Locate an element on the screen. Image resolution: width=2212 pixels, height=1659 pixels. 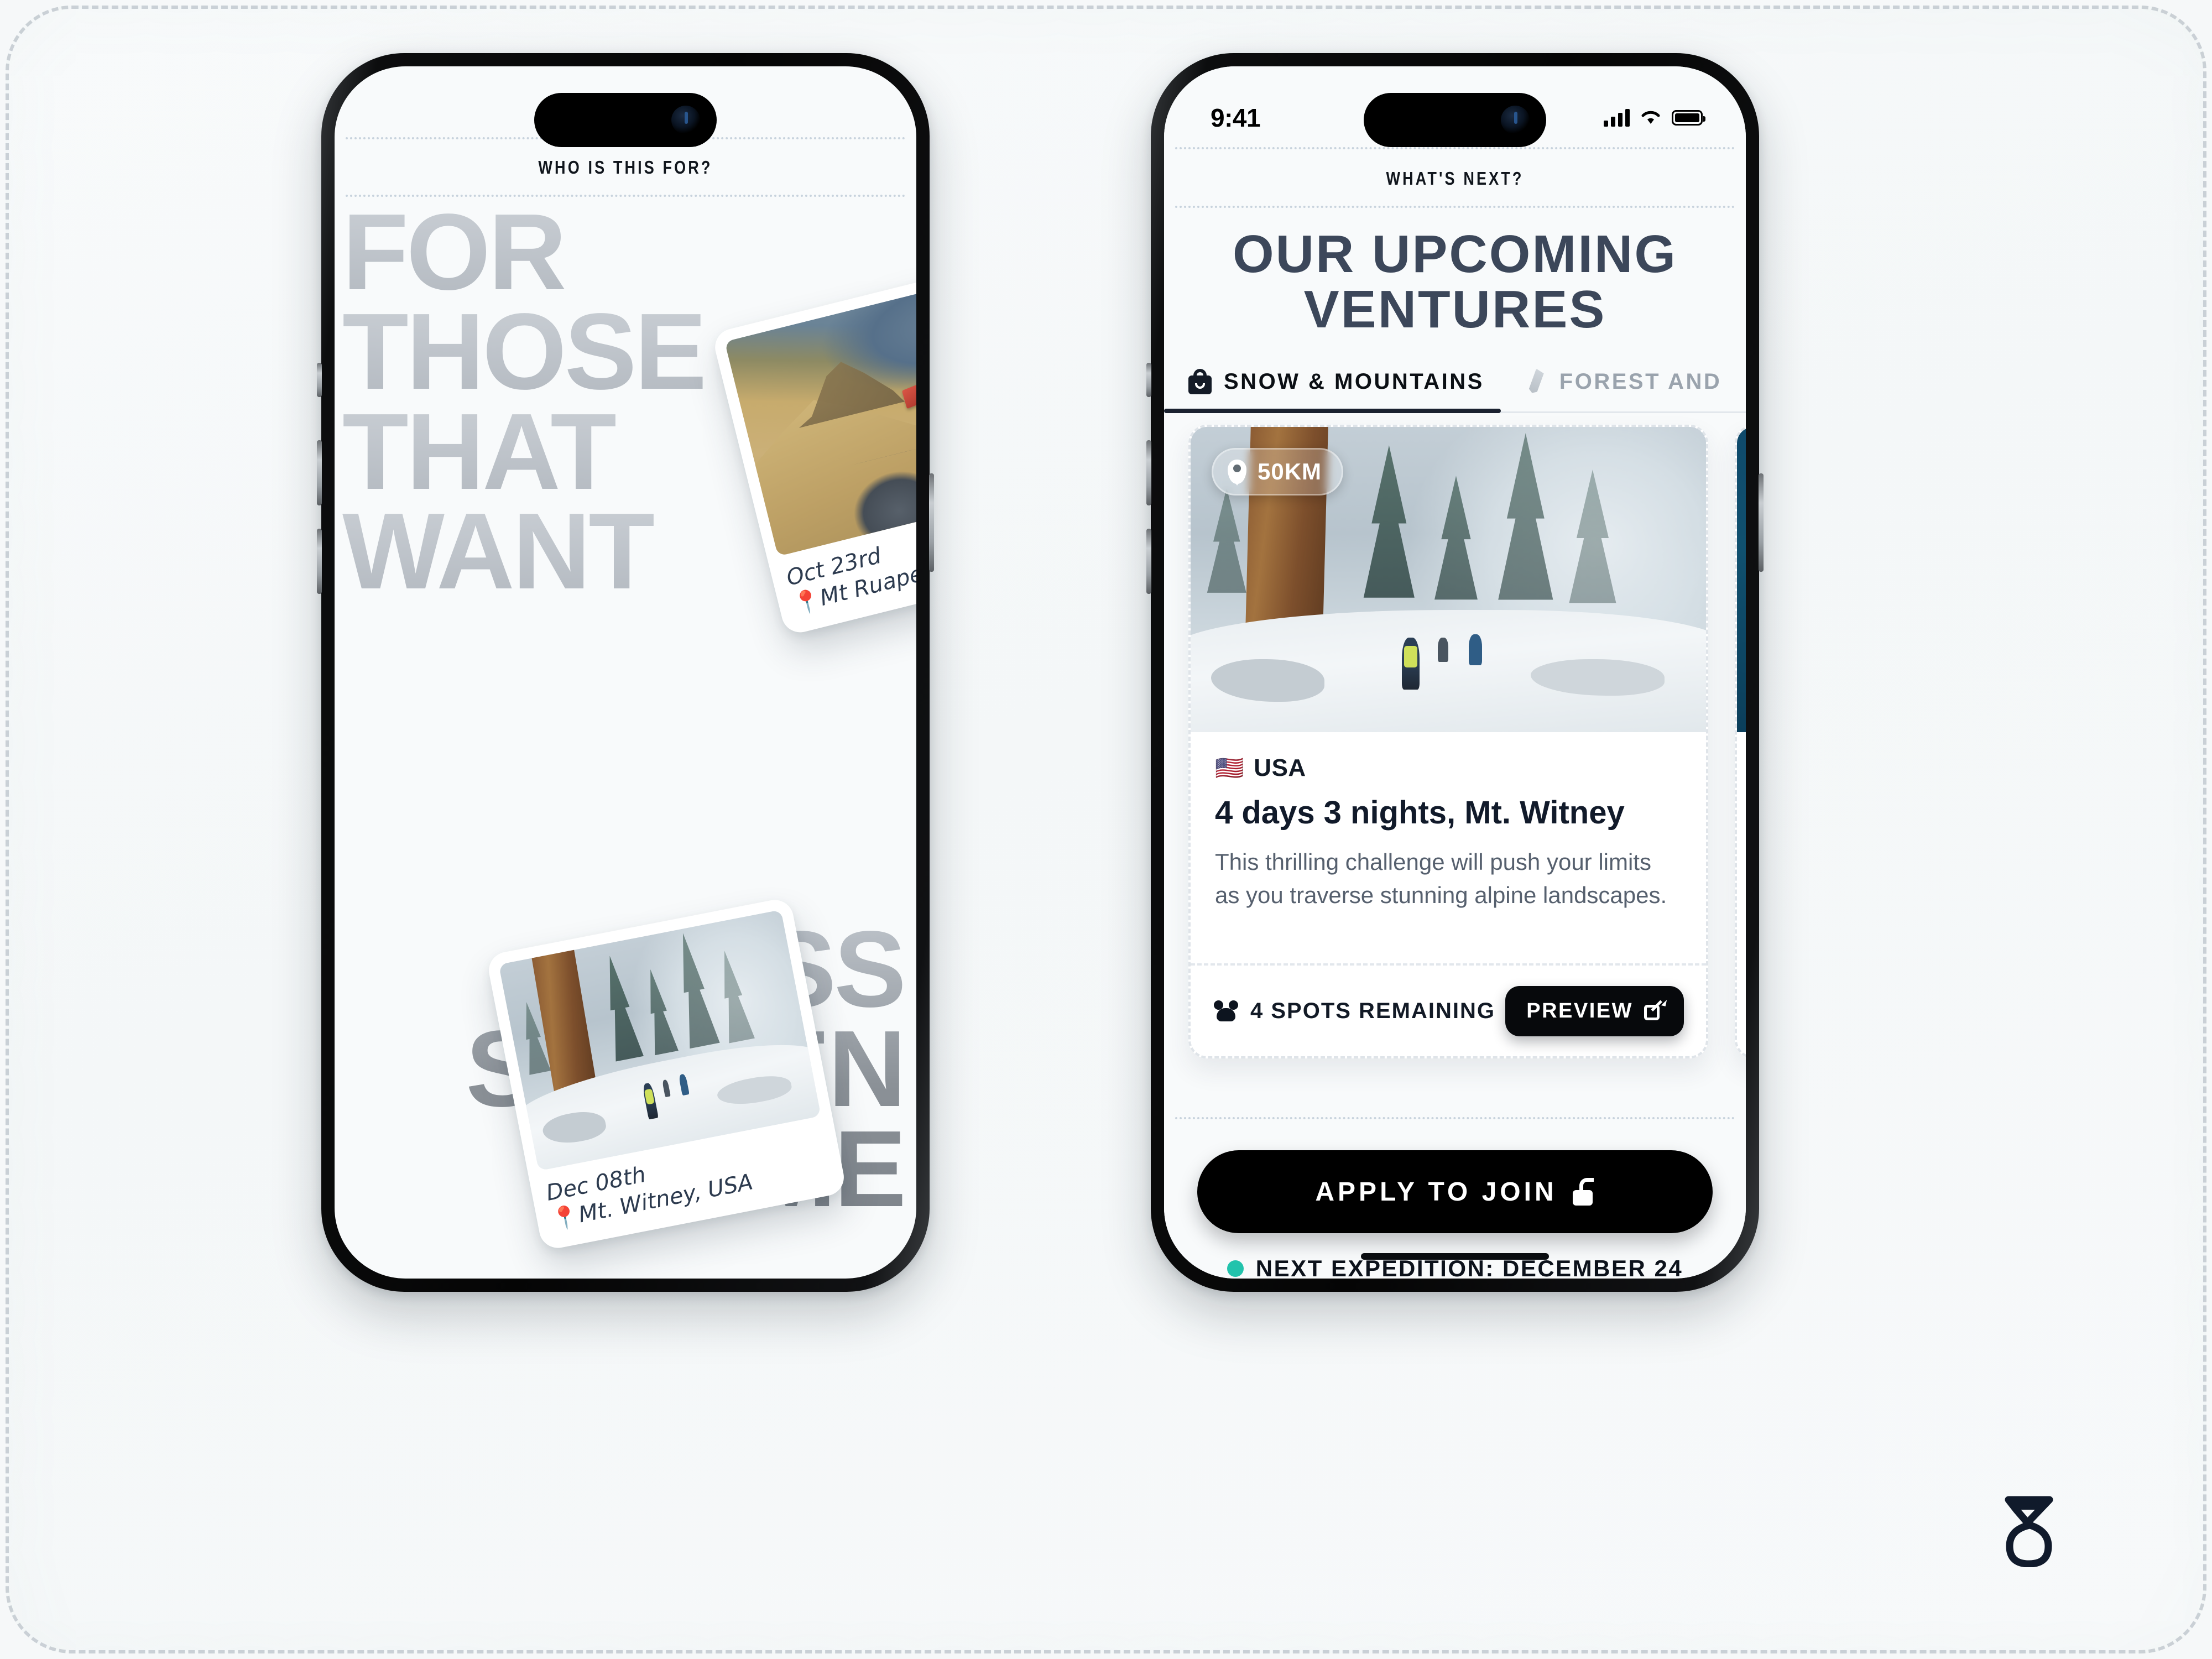
photo-card-ruapehu: Oct 23rd 📍Mt Ruapehu, NZ is located at coordinates (814, 444).